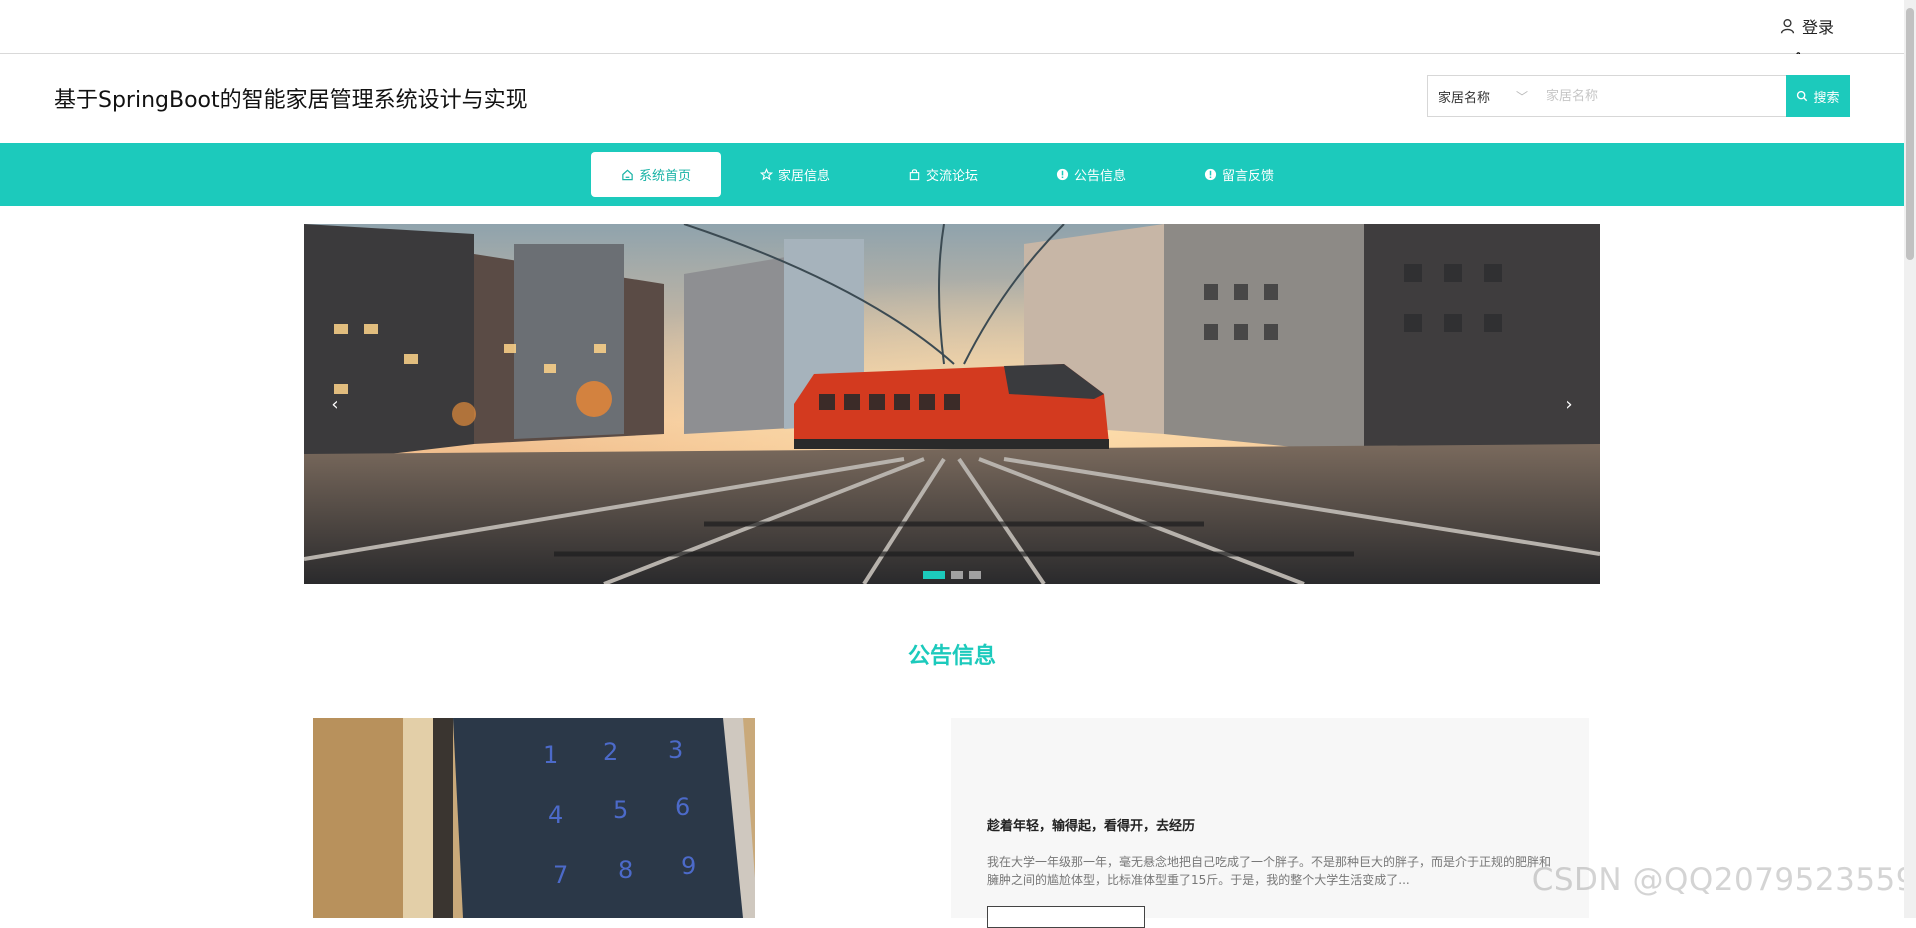 This screenshot has height=928, width=1916. I want to click on svg-text: 8, so click(625, 870).